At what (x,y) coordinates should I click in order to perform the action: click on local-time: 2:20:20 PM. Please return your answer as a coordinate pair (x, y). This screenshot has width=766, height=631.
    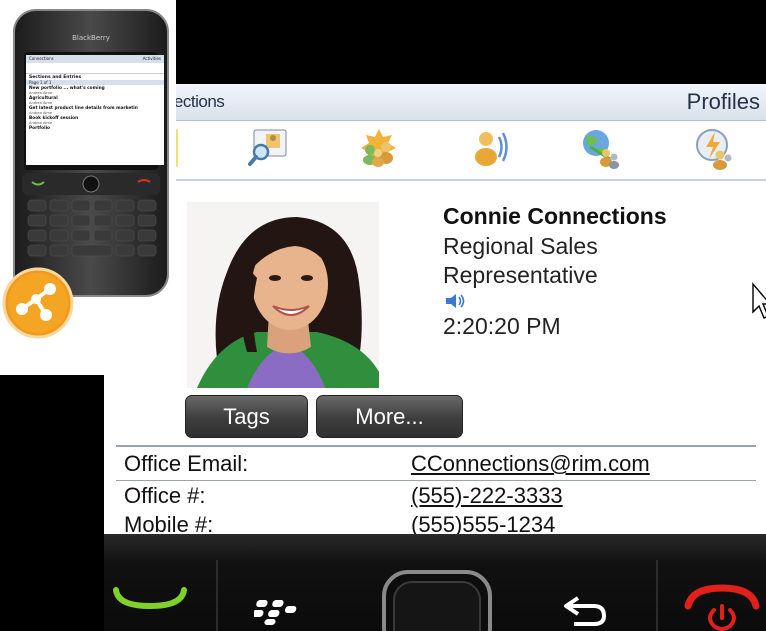
    Looking at the image, I should click on (502, 326).